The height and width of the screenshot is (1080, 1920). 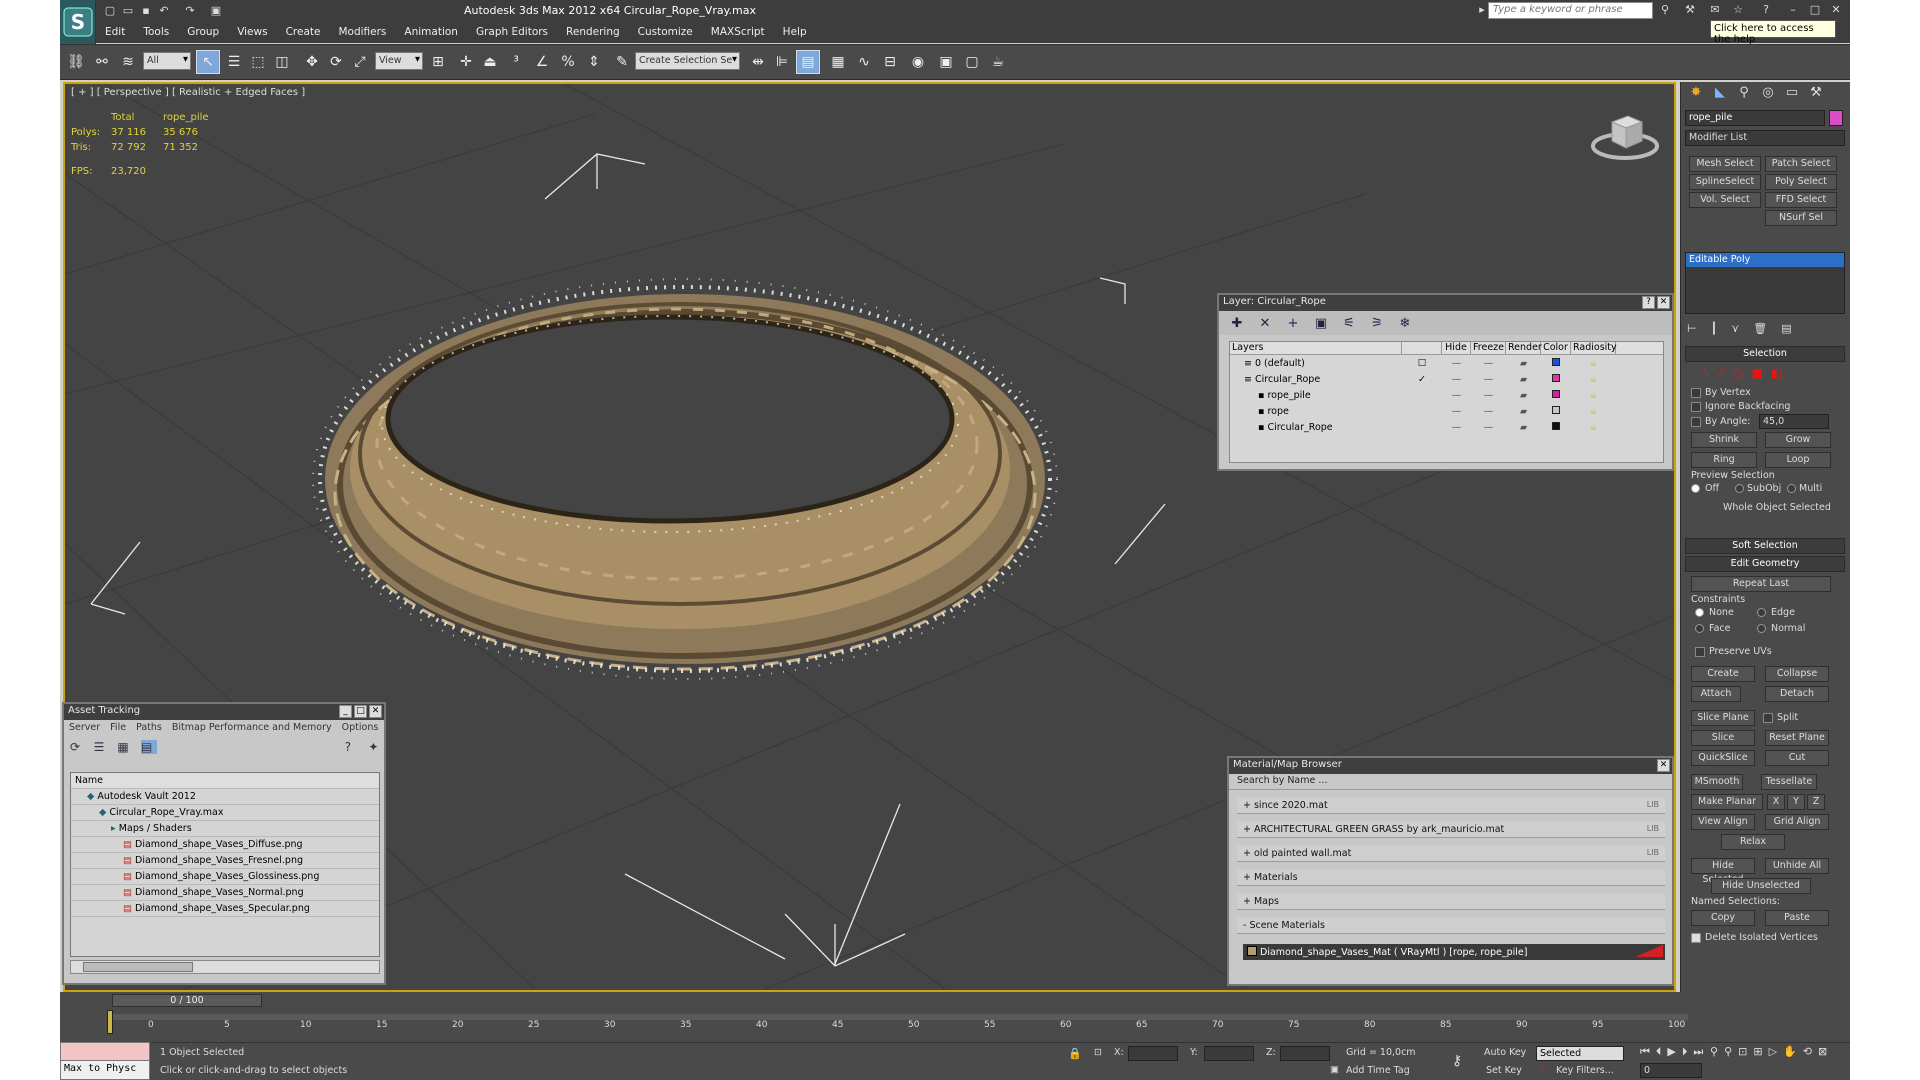 What do you see at coordinates (362, 32) in the screenshot?
I see `menu-modifiers: Modifiers` at bounding box center [362, 32].